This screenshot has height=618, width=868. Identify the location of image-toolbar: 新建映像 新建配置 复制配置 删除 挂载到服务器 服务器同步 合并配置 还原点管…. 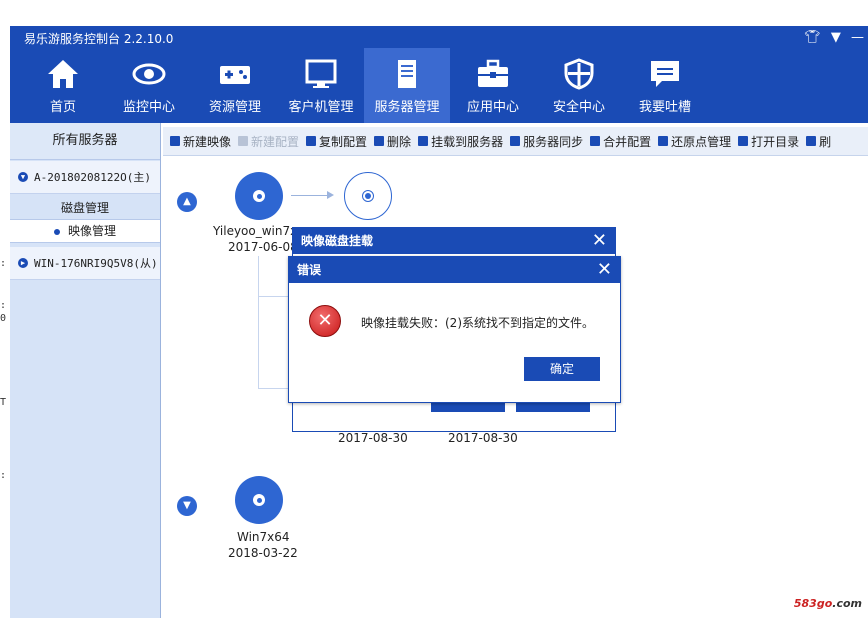
(515, 141).